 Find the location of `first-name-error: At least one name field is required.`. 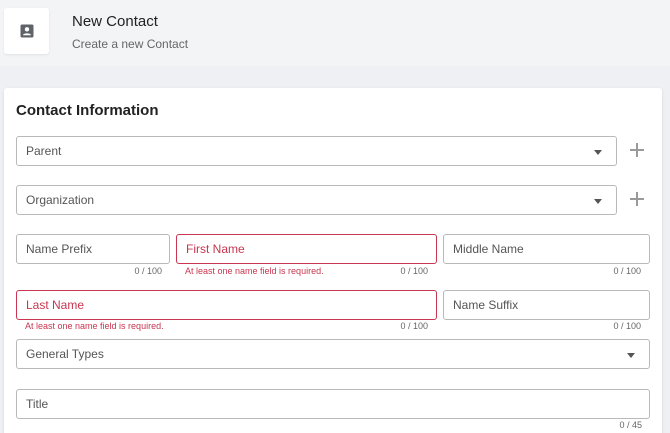

first-name-error: At least one name field is required. is located at coordinates (254, 271).